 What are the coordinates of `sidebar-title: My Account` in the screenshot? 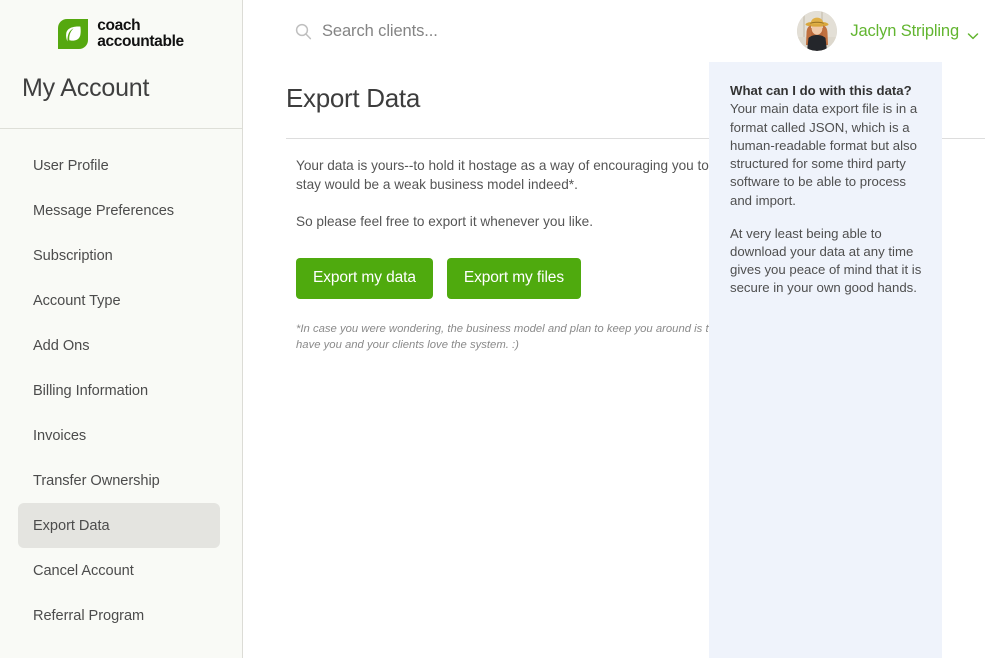 It's located at (86, 88).